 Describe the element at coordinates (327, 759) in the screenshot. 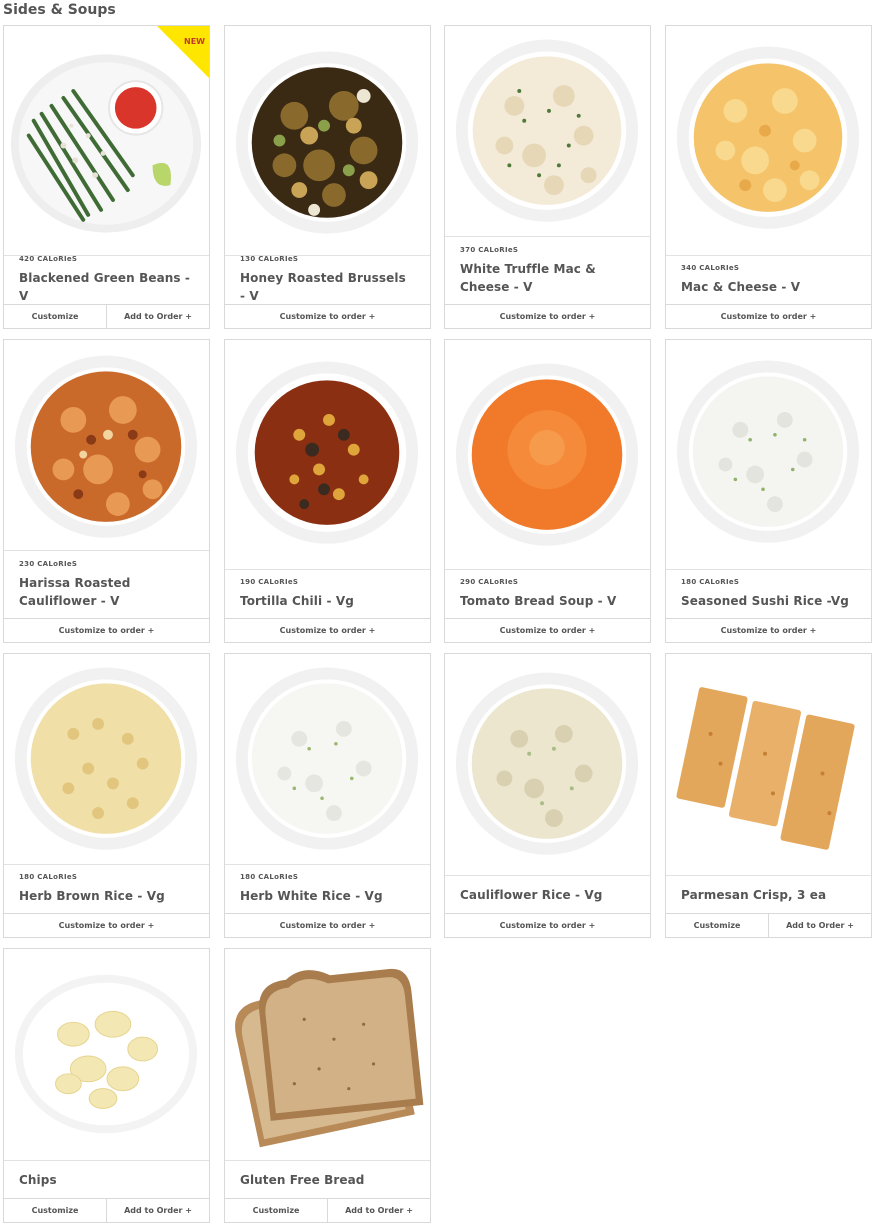

I see `item-image-white-rice` at that location.